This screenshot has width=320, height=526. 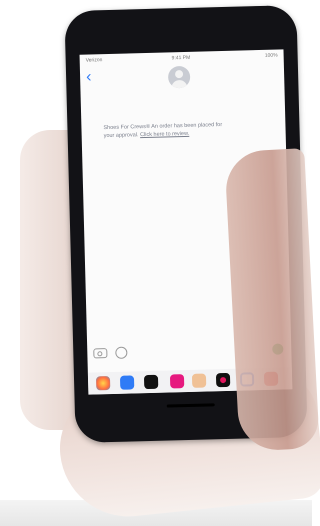 I want to click on review-link: Click here to review., so click(x=164, y=134).